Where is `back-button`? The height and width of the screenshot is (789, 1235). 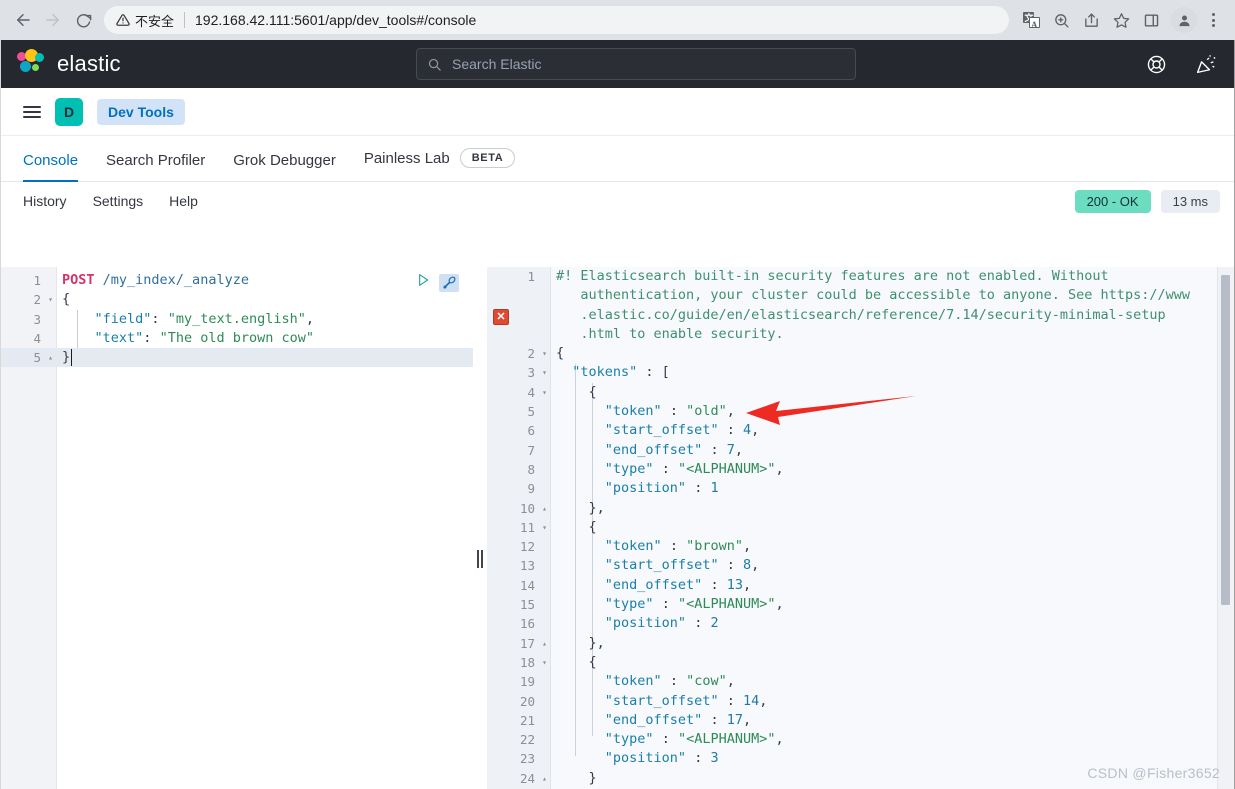 back-button is located at coordinates (23, 20).